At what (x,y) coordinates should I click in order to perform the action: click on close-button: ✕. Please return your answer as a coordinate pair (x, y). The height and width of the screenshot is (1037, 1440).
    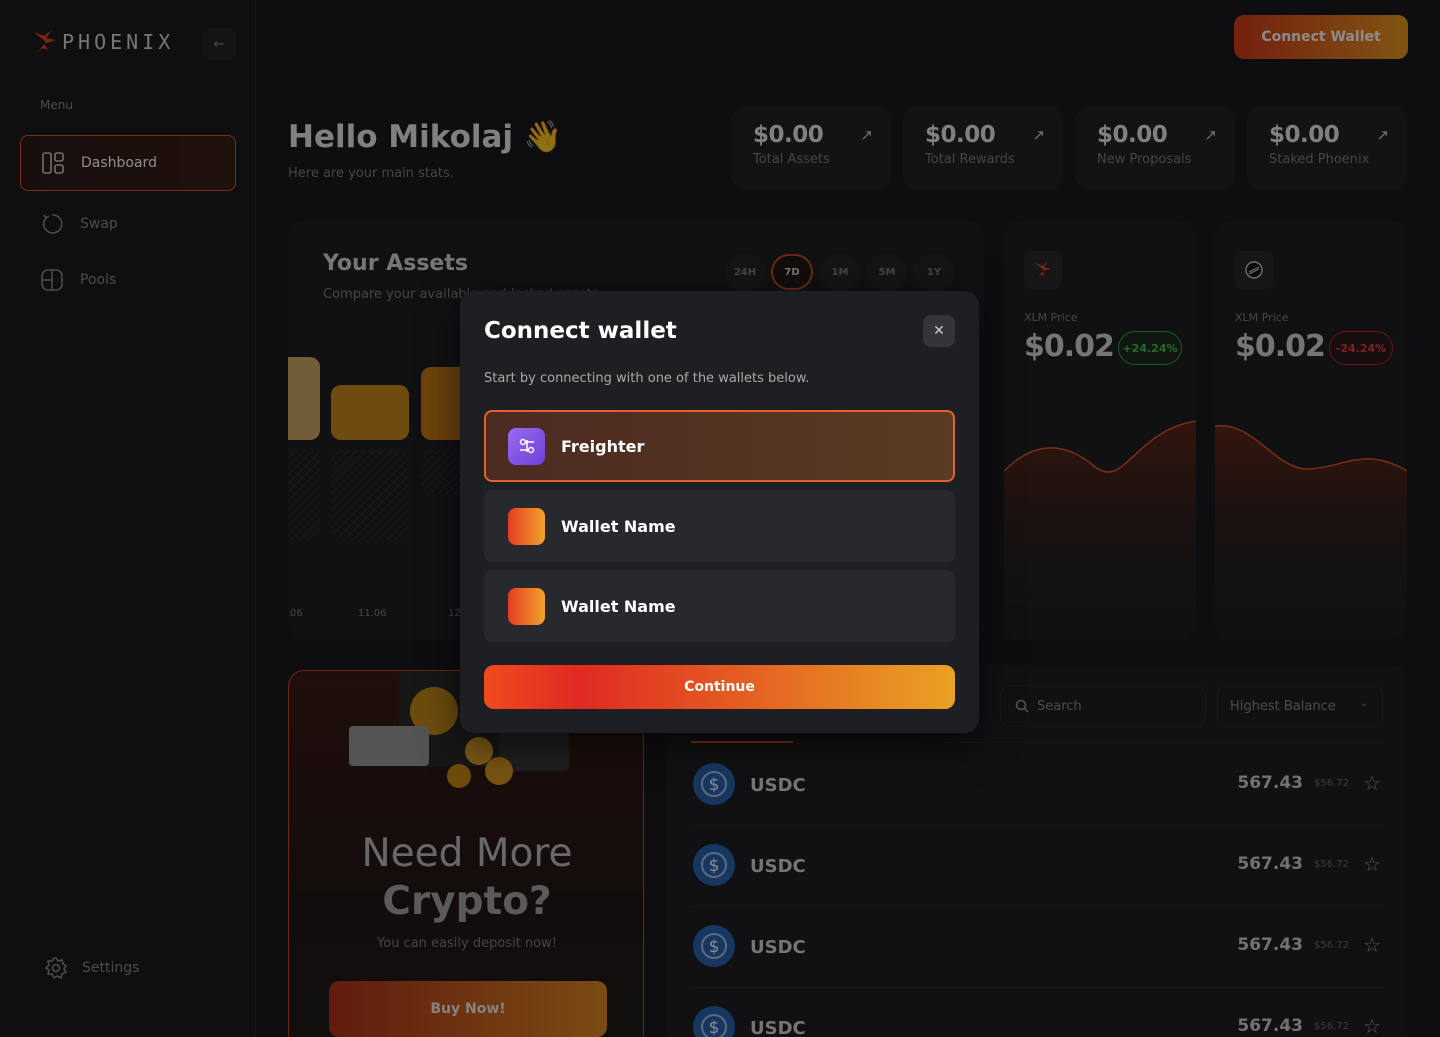
    Looking at the image, I should click on (939, 331).